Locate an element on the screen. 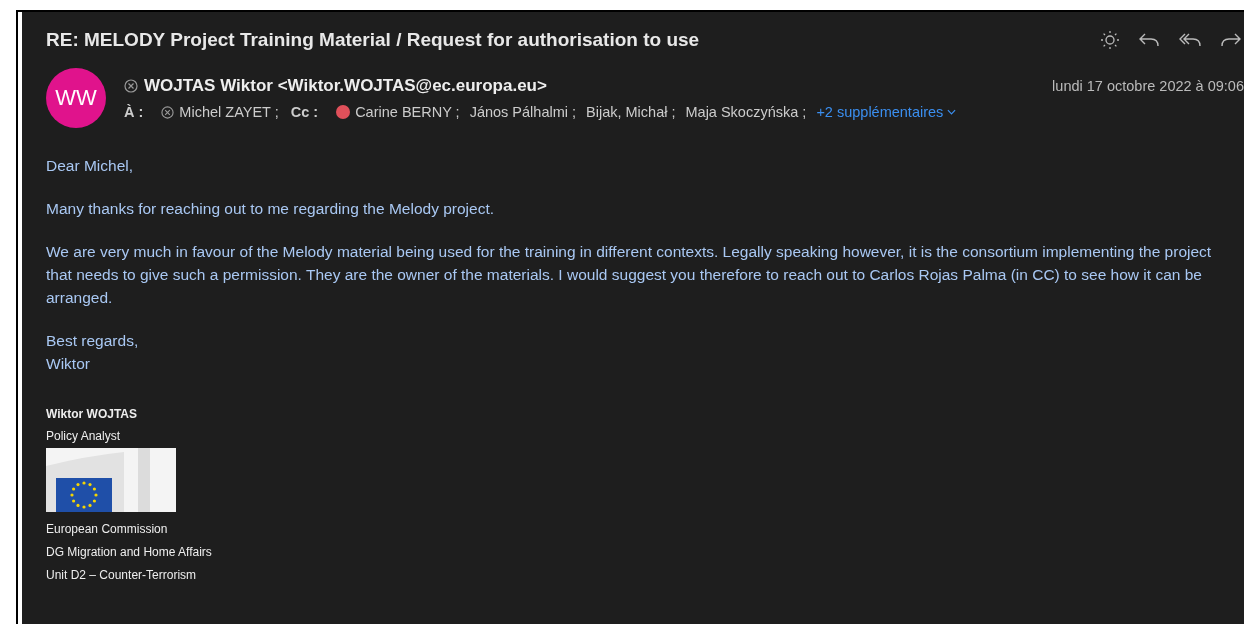 The height and width of the screenshot is (624, 1244). recipient-name: Maja Skoczyńska ; is located at coordinates (746, 112).